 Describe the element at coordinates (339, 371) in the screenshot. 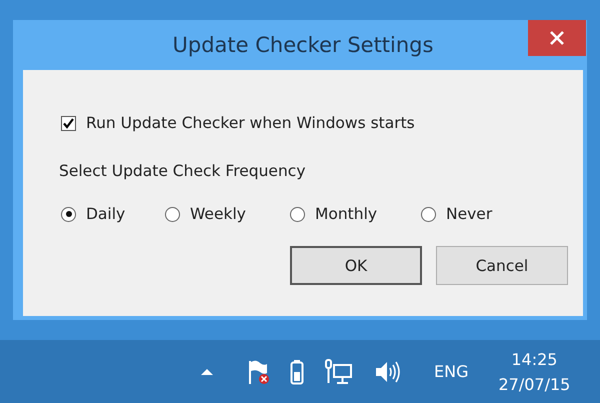

I see `network-icon` at that location.